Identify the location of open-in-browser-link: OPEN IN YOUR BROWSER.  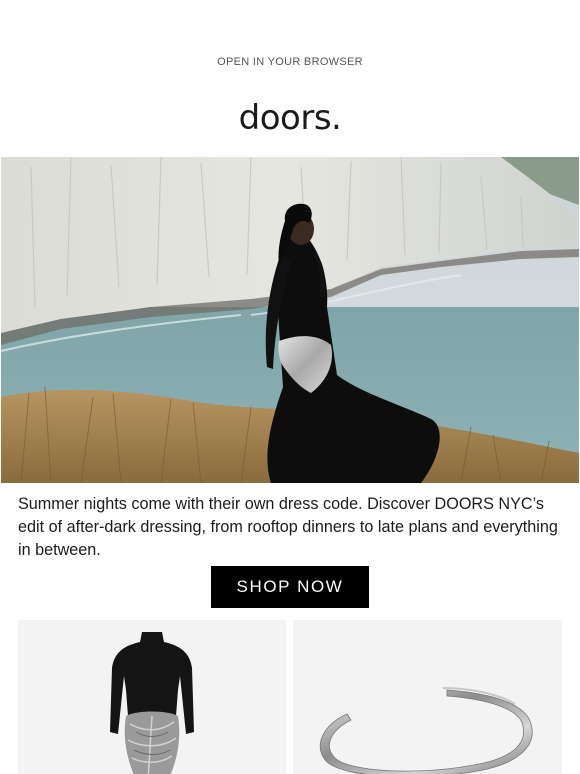
(290, 62).